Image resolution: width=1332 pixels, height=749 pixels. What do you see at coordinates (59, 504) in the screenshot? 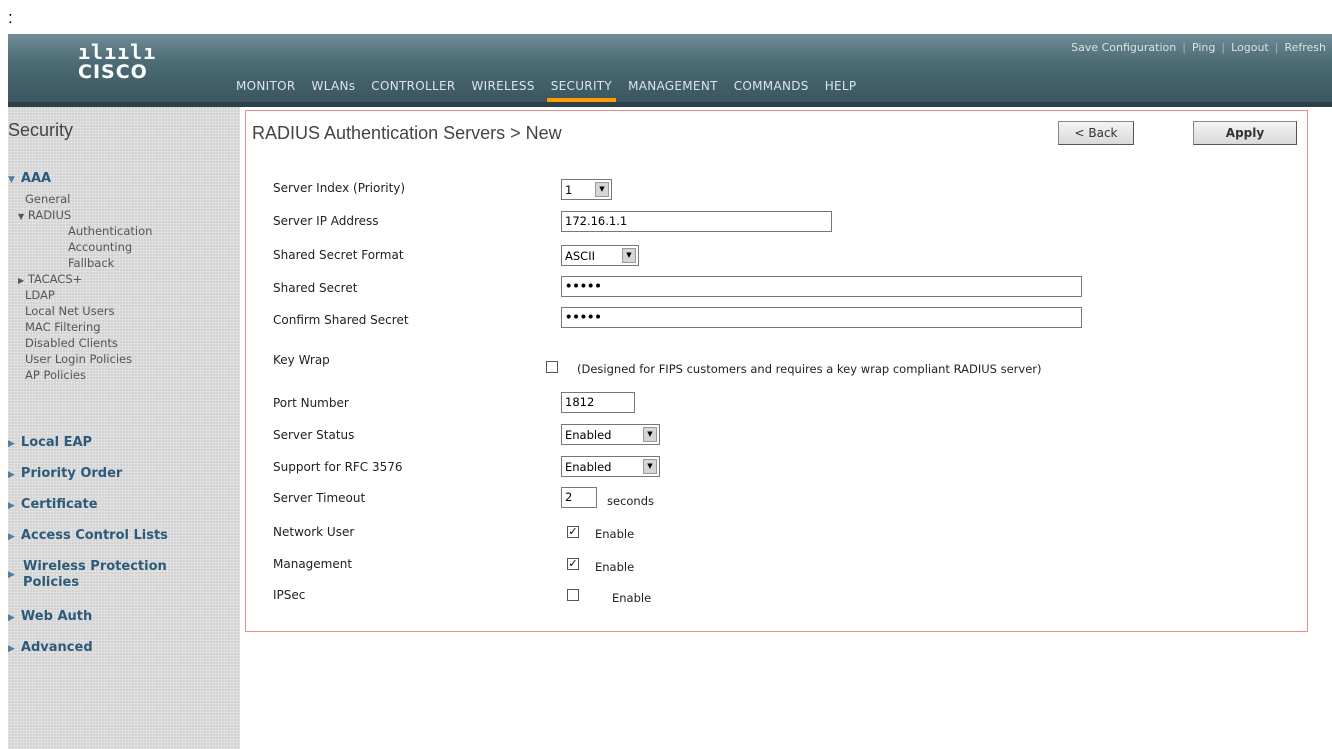
I see `sidebar-group-label: Certificate` at bounding box center [59, 504].